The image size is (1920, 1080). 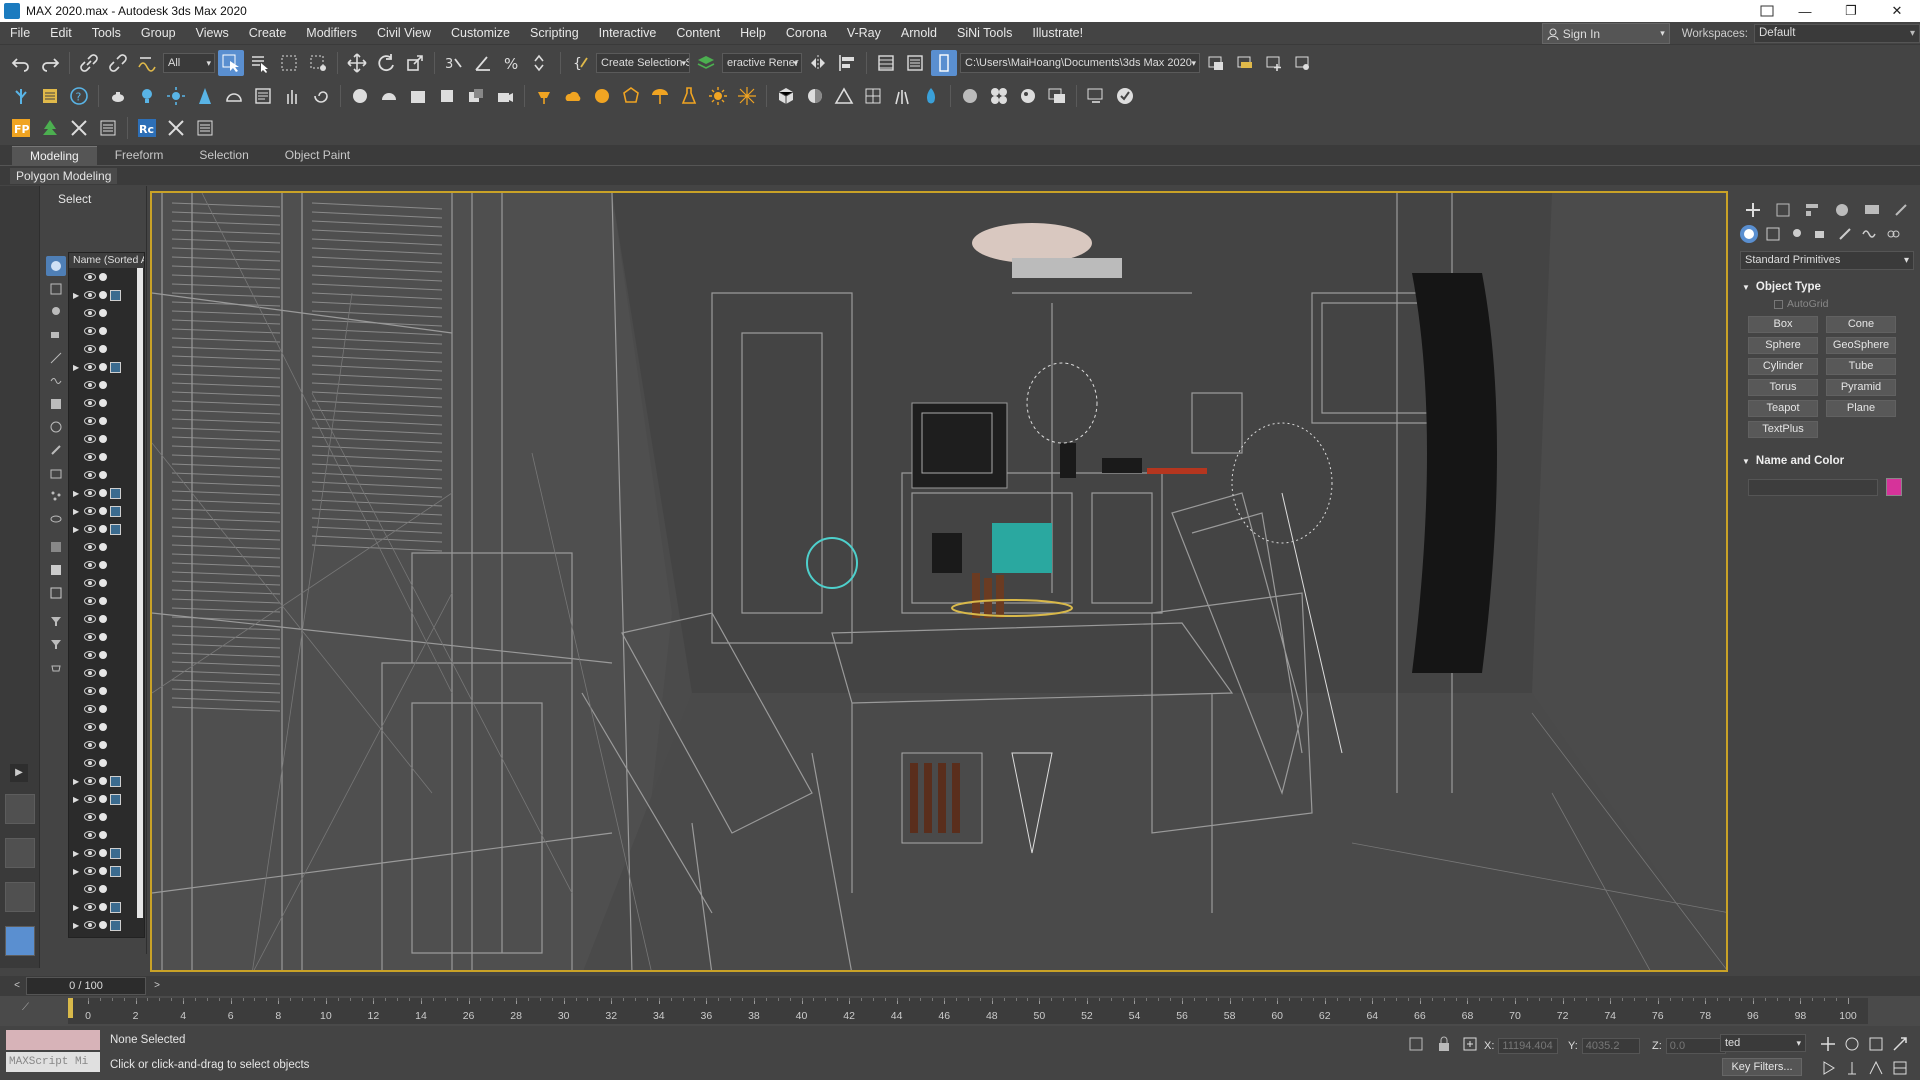 What do you see at coordinates (1861, 408) in the screenshot?
I see `plane-button: Plane` at bounding box center [1861, 408].